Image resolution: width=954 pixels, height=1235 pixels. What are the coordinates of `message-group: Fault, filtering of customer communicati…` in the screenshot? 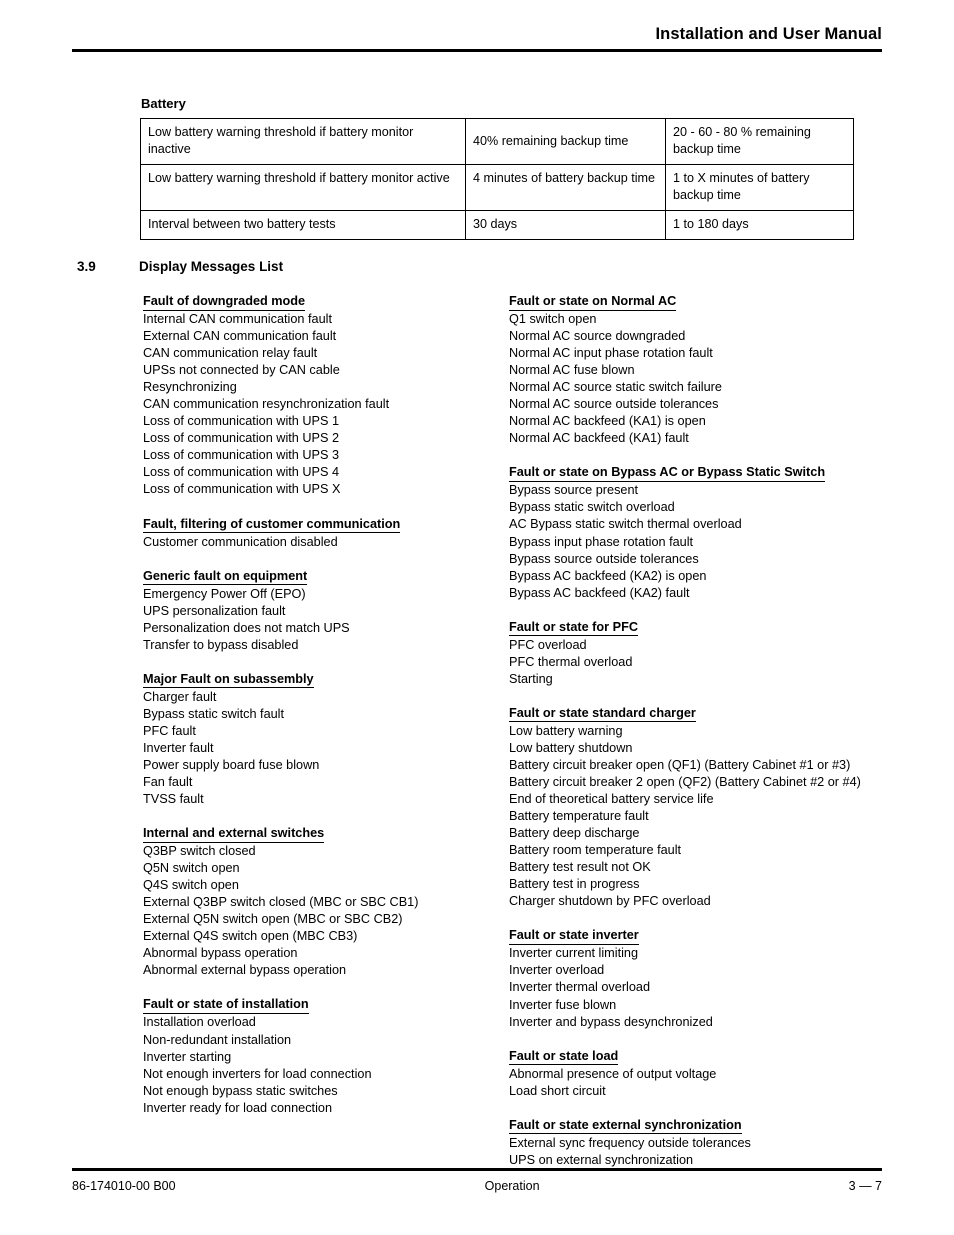 It's located at (318, 533).